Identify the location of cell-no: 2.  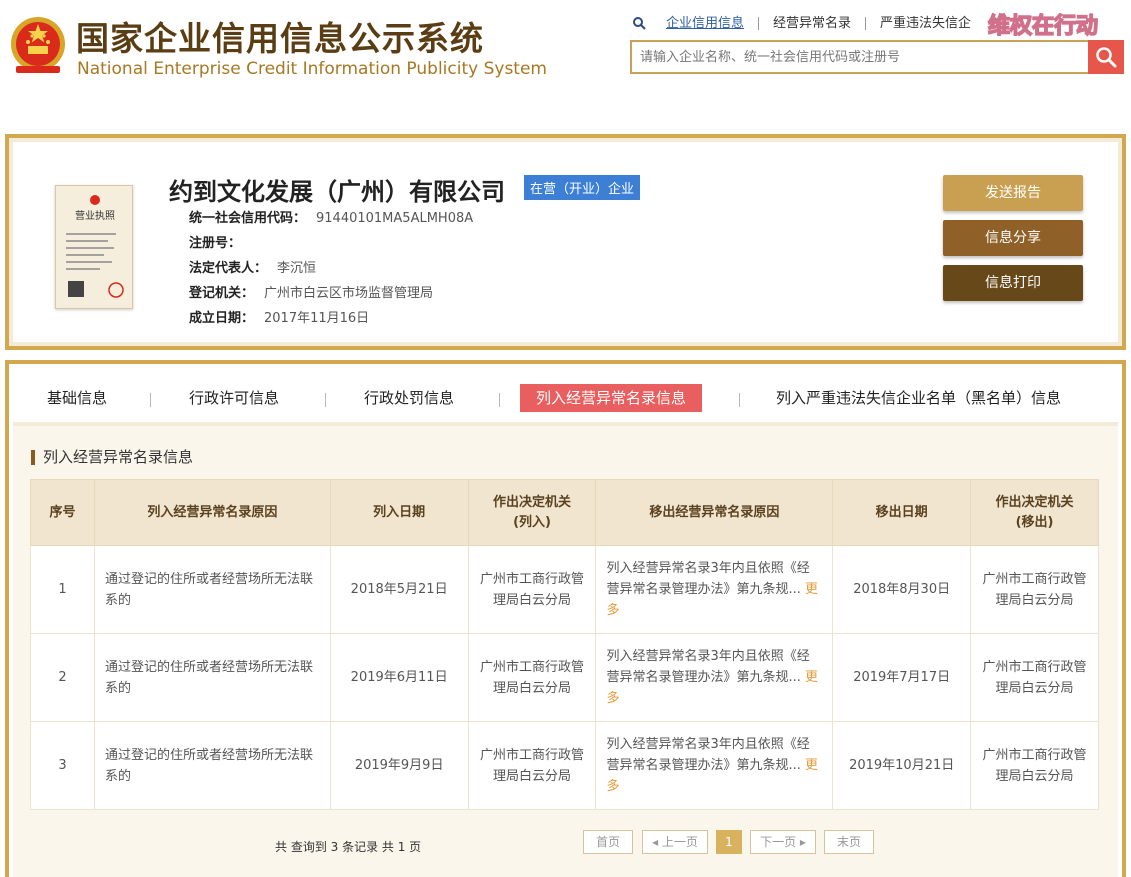
(62, 677).